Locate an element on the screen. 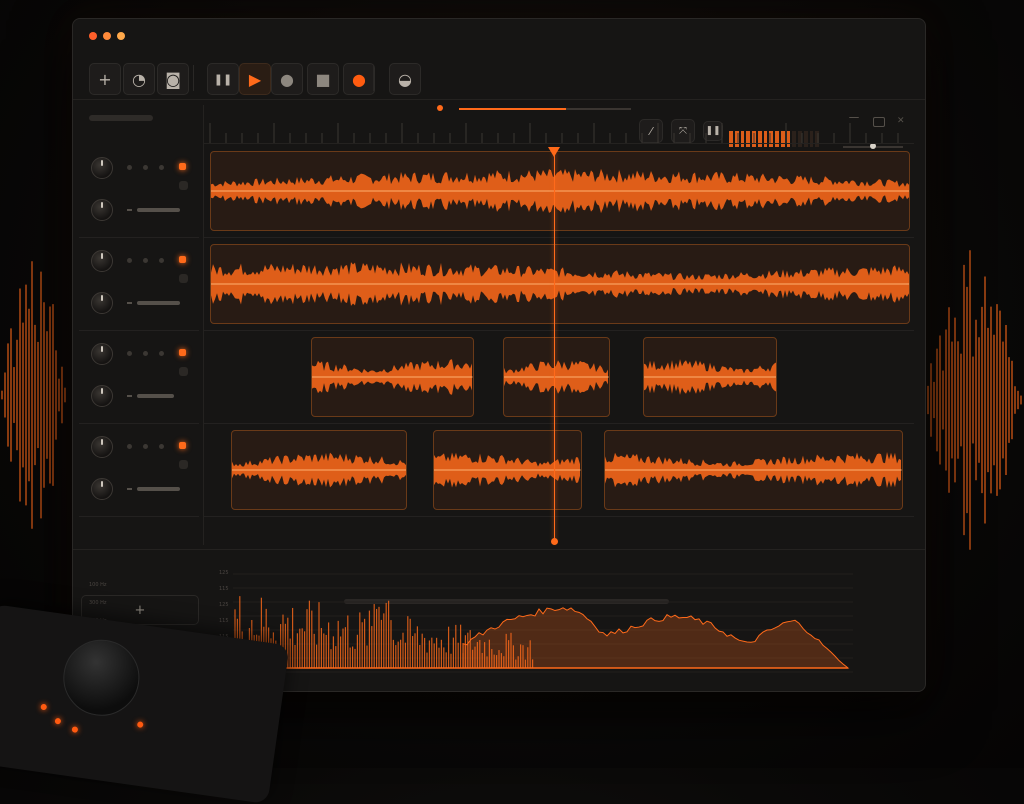 The height and width of the screenshot is (804, 1024). right-glow-waveform is located at coordinates (971, 400).